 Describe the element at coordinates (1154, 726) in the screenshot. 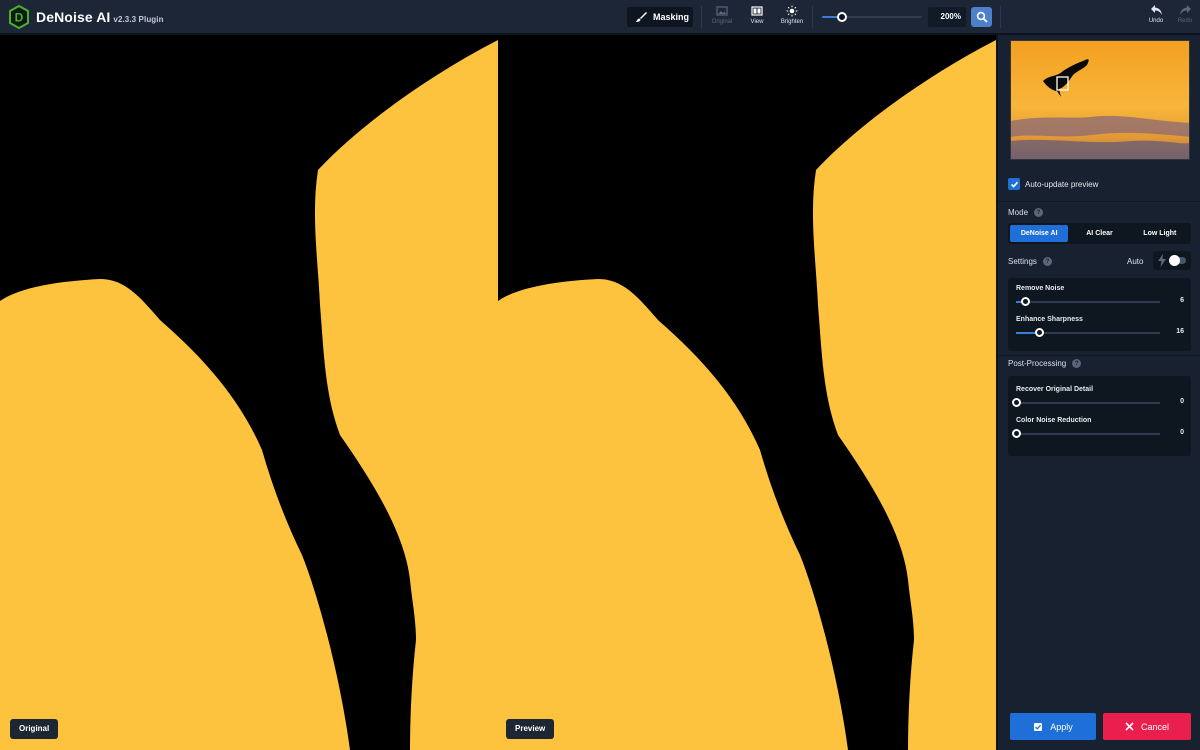

I see `cancel-label: Cancel` at that location.